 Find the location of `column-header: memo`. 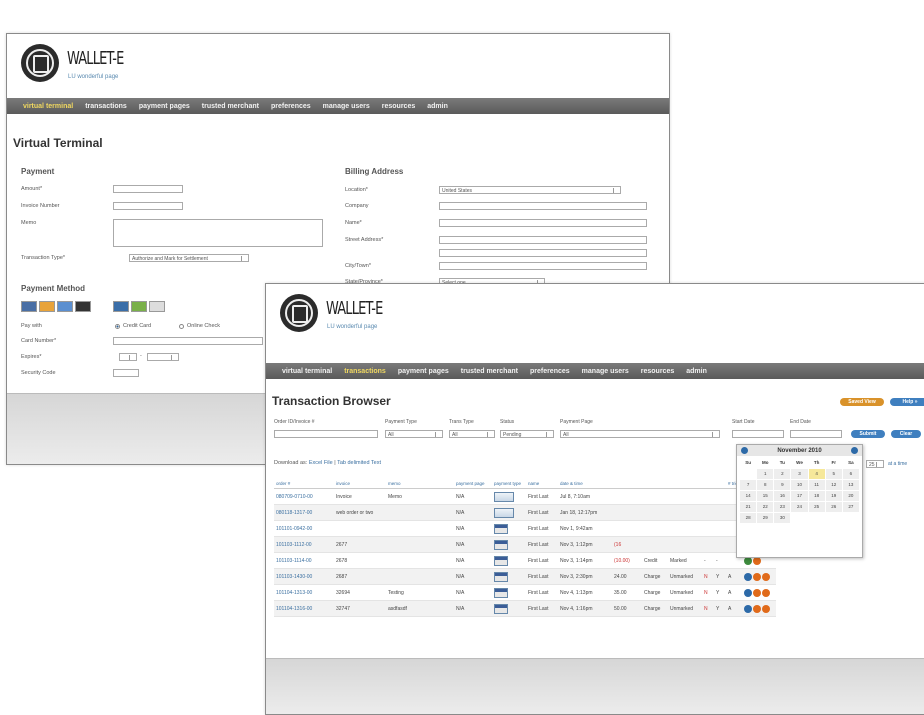

column-header: memo is located at coordinates (420, 484).